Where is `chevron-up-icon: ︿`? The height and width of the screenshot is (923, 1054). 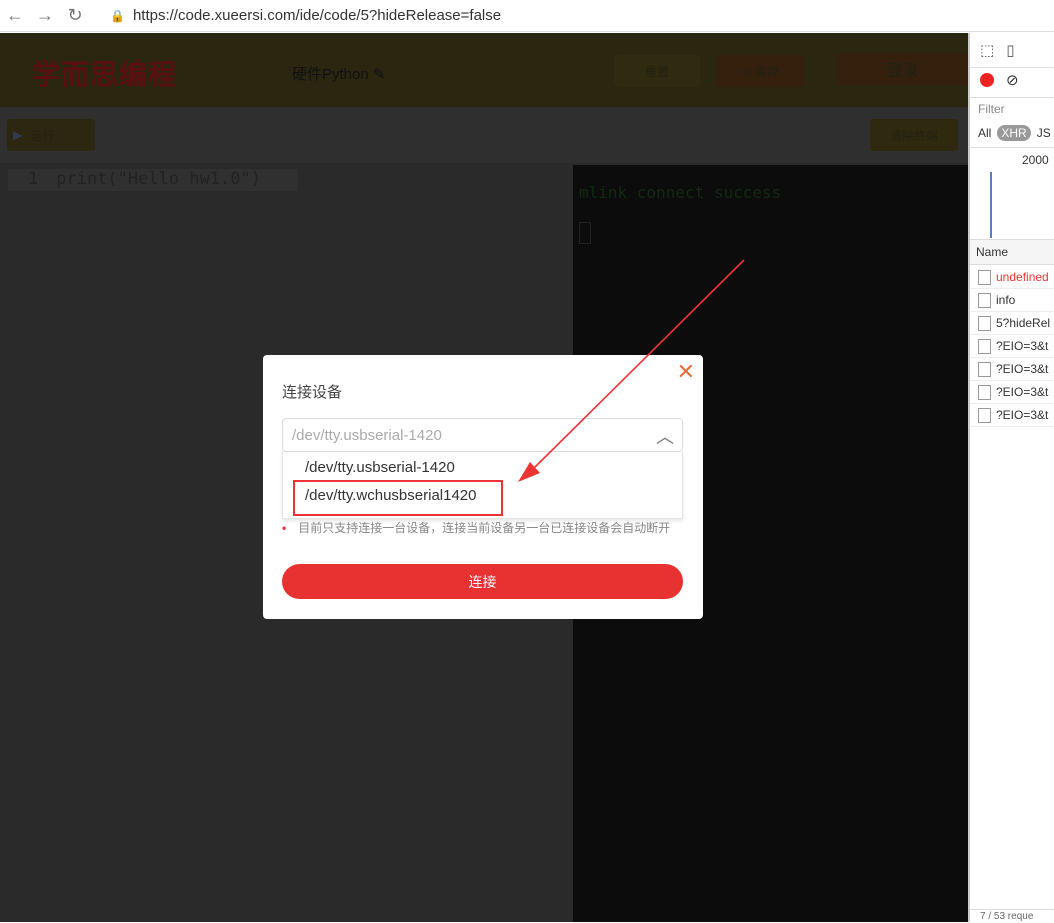
chevron-up-icon: ︿ is located at coordinates (665, 437).